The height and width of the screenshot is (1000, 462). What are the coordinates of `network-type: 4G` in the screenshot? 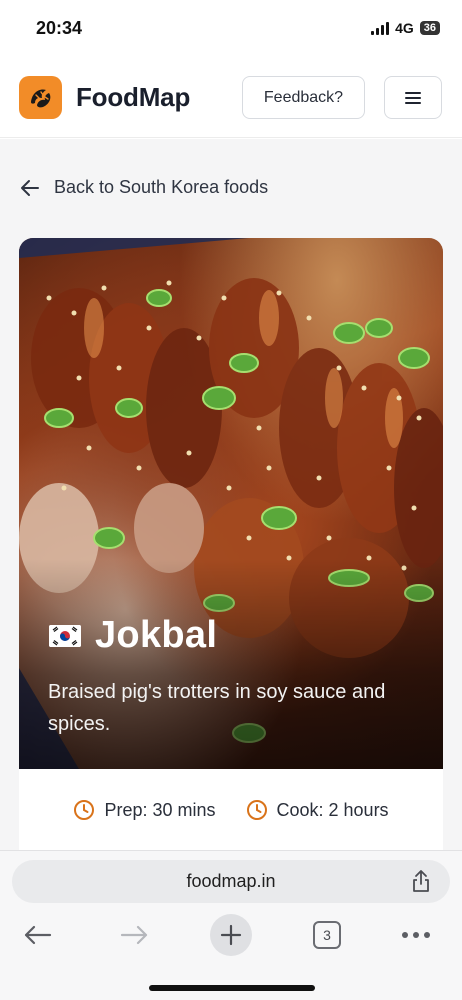 It's located at (404, 28).